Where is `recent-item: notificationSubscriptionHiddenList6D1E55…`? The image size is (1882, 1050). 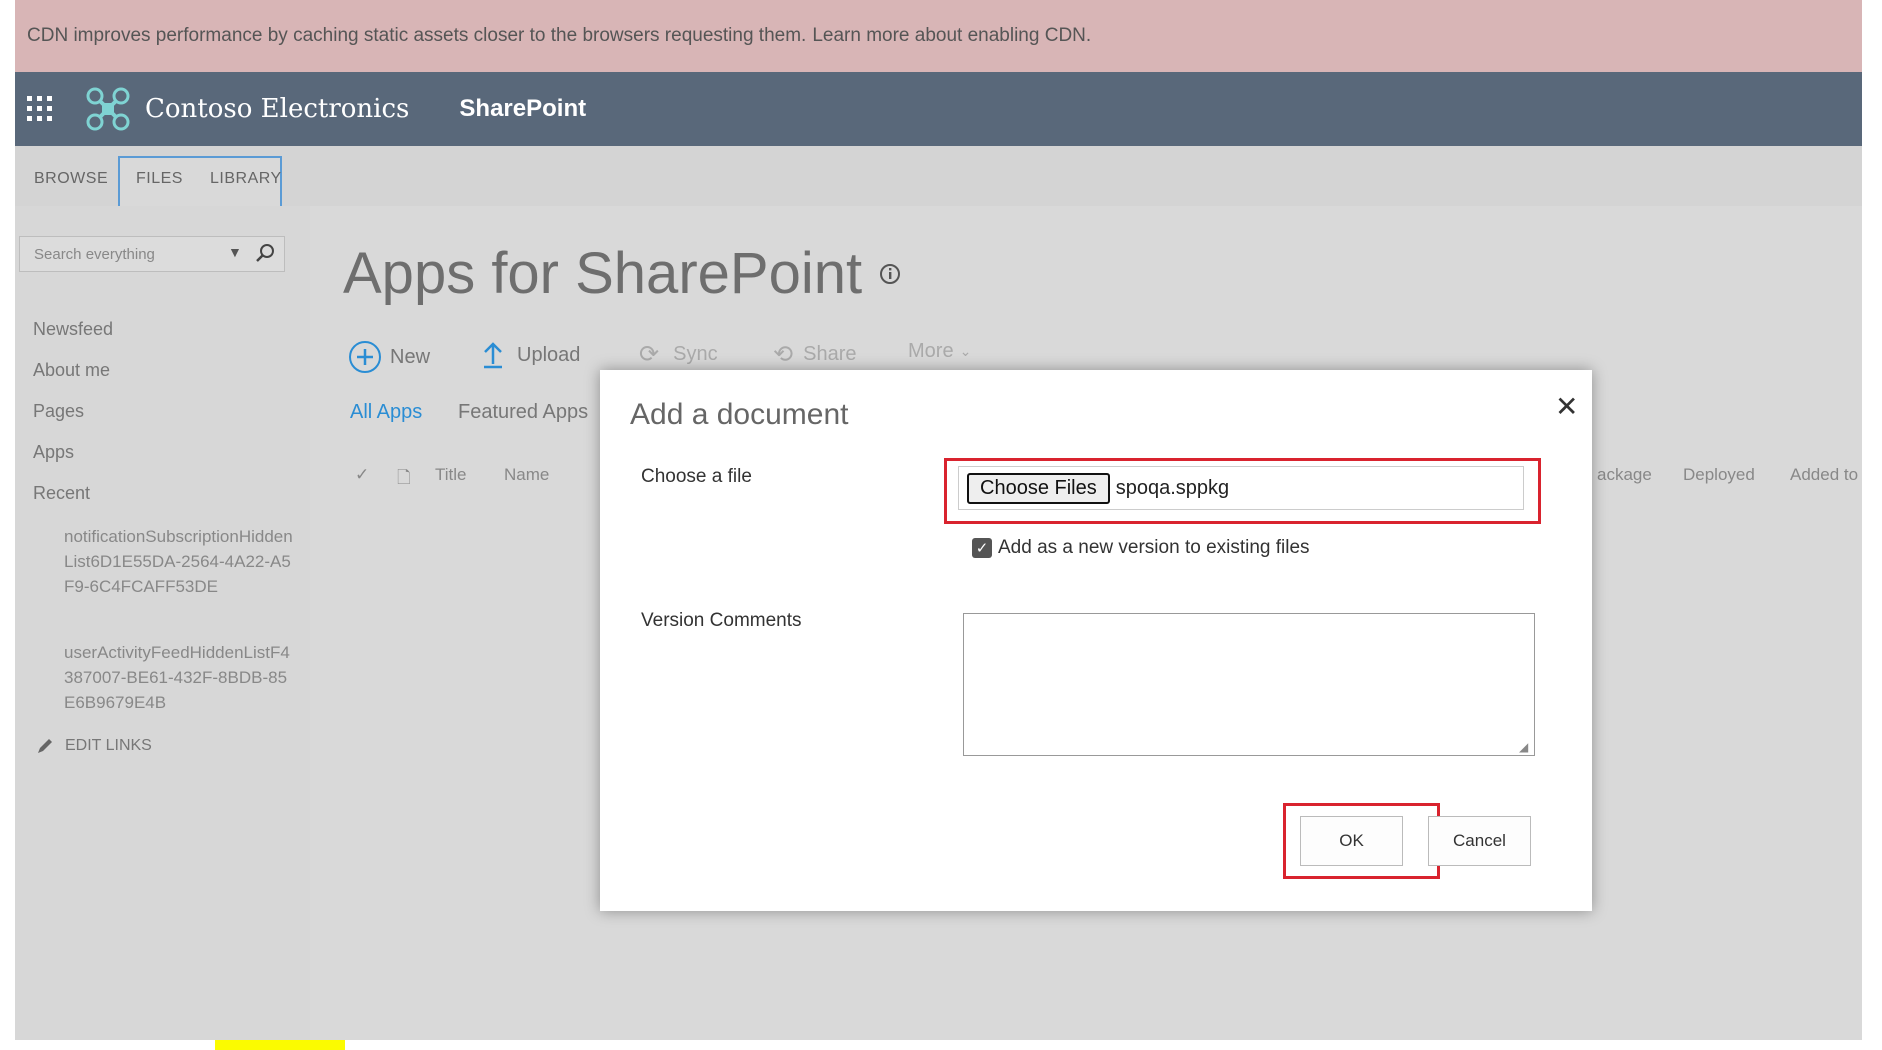 recent-item: notificationSubscriptionHiddenList6D1E55… is located at coordinates (179, 561).